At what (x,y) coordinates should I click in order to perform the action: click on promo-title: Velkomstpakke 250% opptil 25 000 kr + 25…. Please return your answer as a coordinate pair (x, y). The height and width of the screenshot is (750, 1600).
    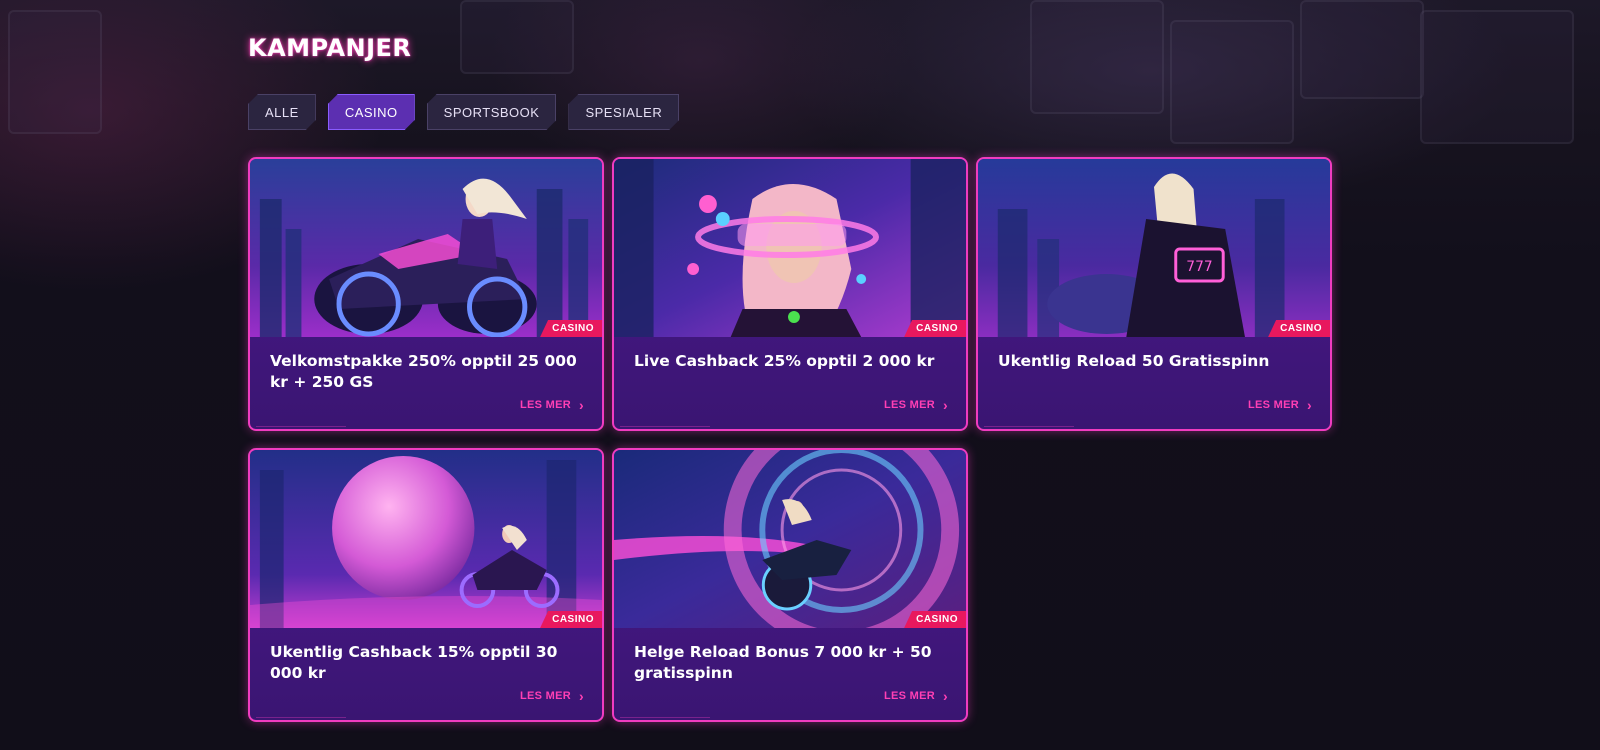
    Looking at the image, I should click on (423, 371).